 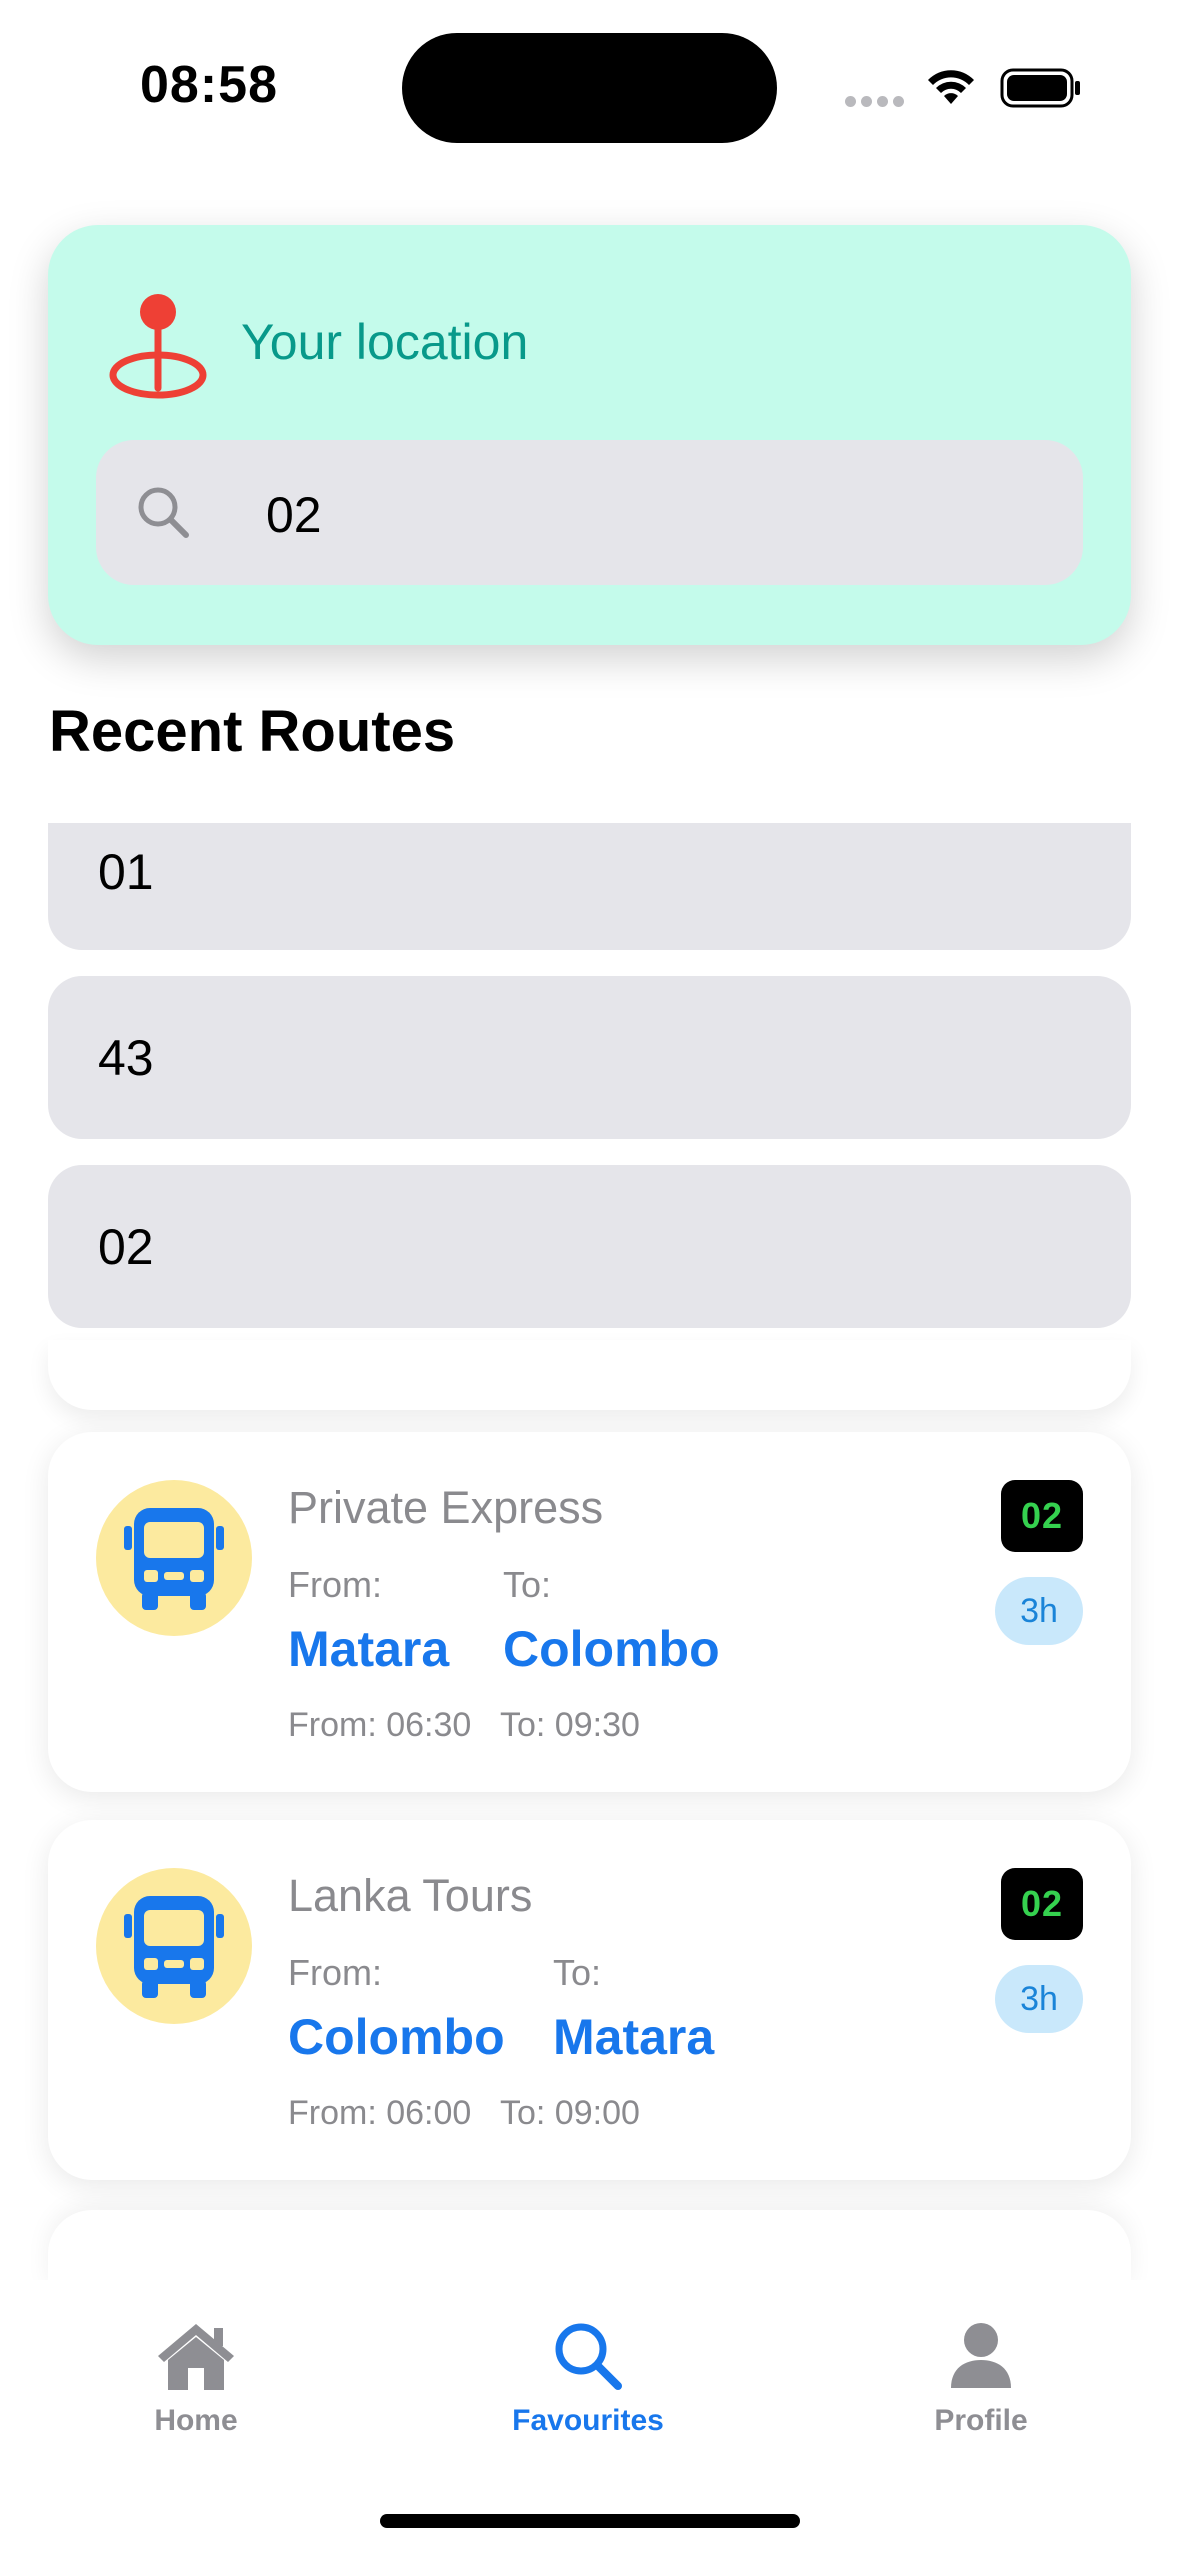 What do you see at coordinates (126, 1247) in the screenshot?
I see `recent-route-label: 02` at bounding box center [126, 1247].